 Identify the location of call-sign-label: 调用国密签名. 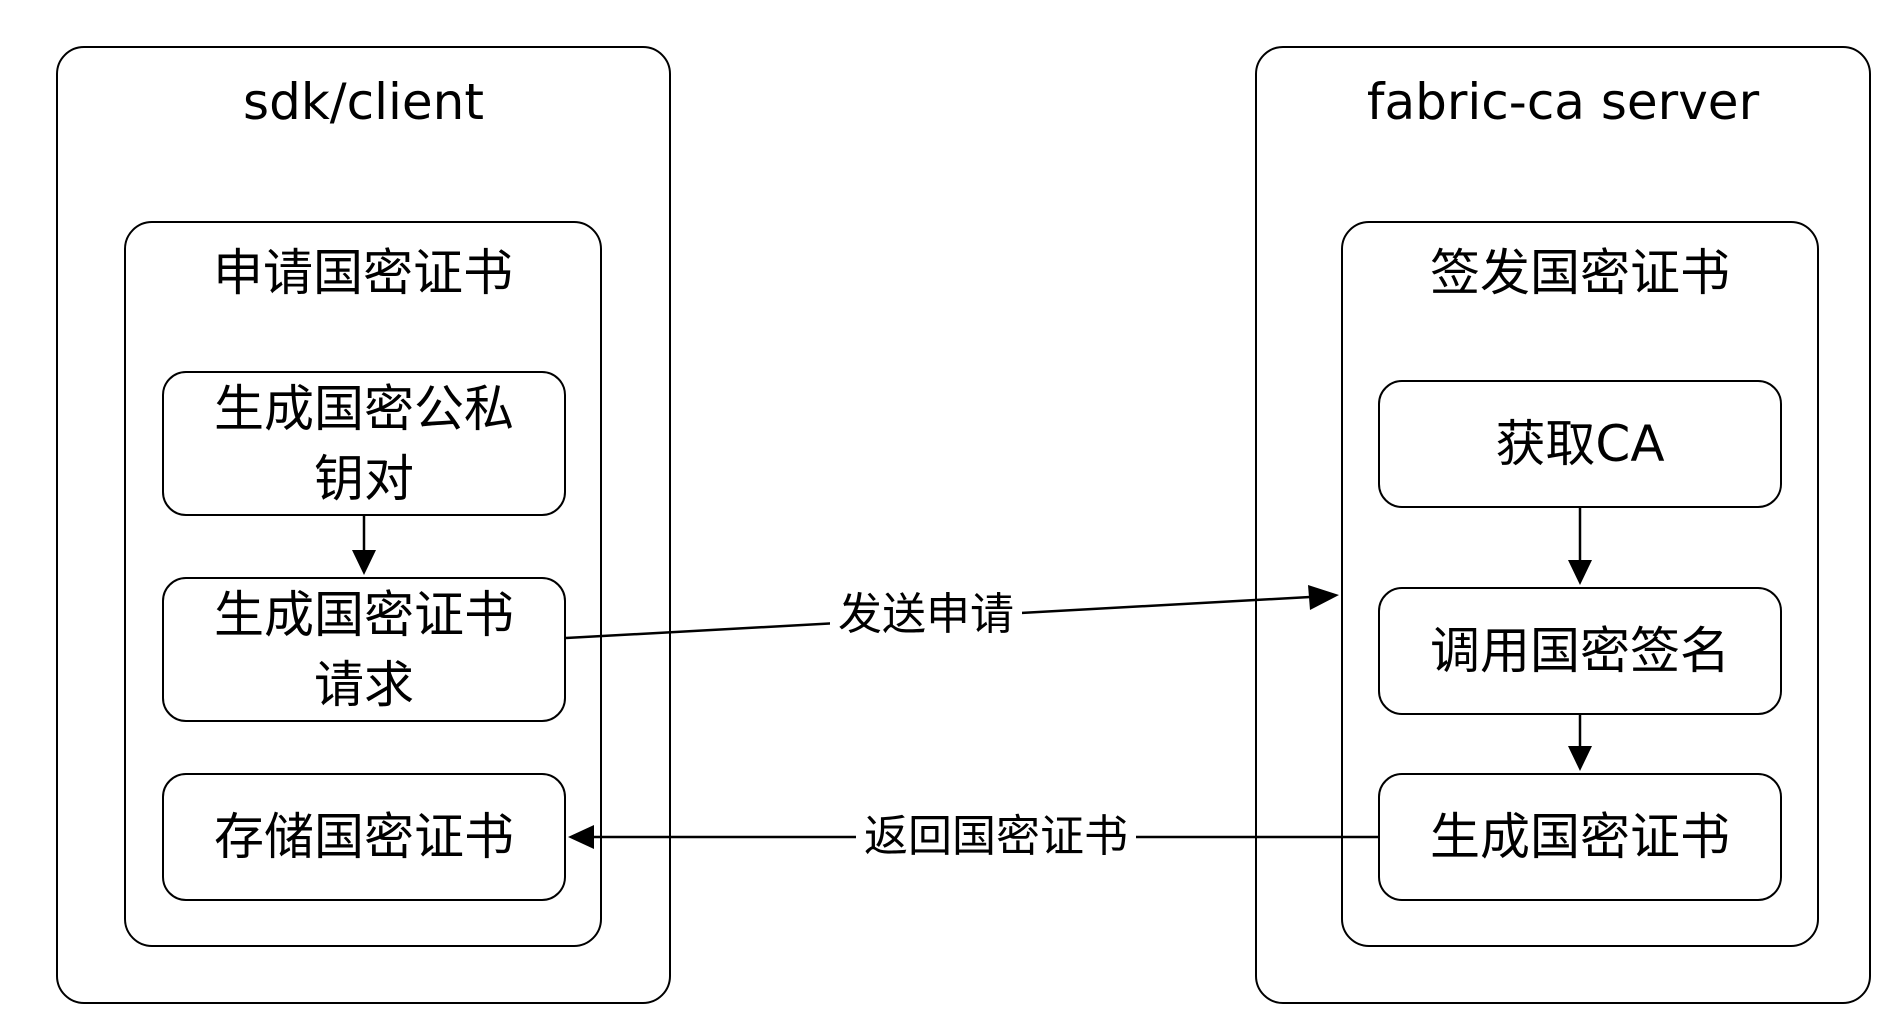
(1580, 651).